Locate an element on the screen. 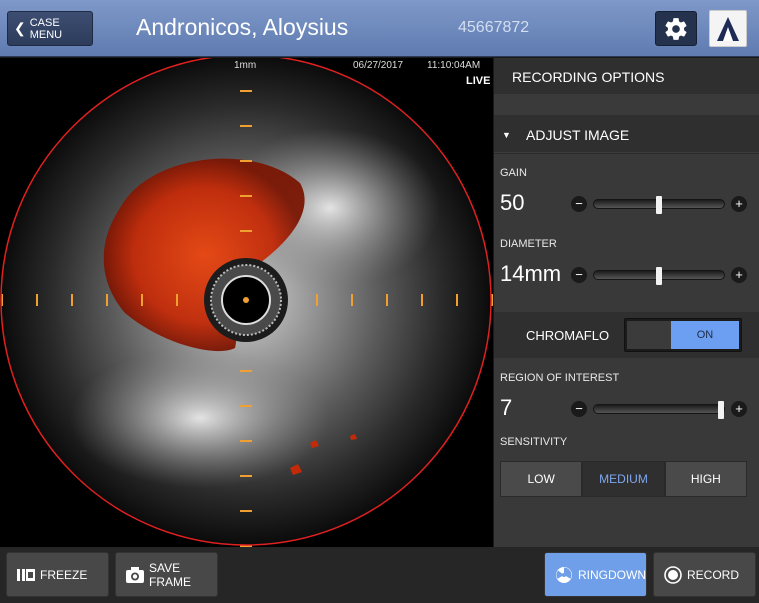  settings-button is located at coordinates (676, 28).